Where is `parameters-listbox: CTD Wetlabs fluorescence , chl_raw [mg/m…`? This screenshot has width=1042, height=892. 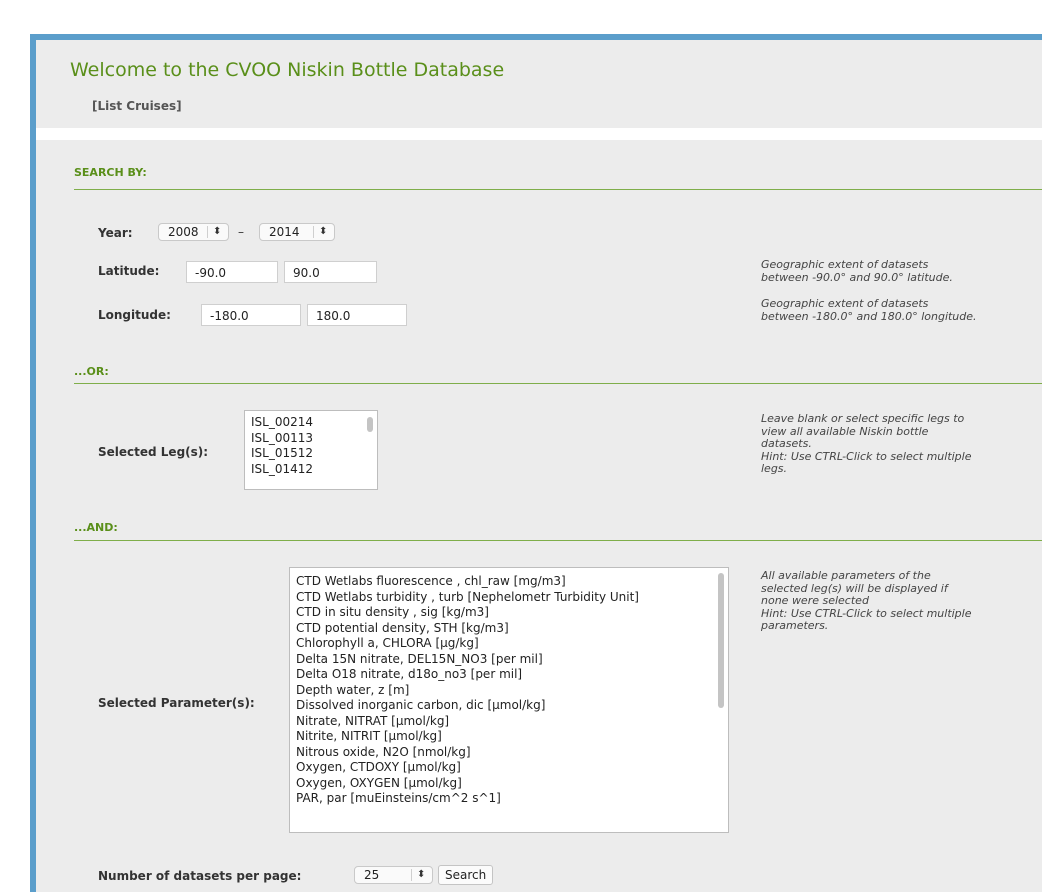
parameters-listbox: CTD Wetlabs fluorescence , chl_raw [mg/m… is located at coordinates (509, 700).